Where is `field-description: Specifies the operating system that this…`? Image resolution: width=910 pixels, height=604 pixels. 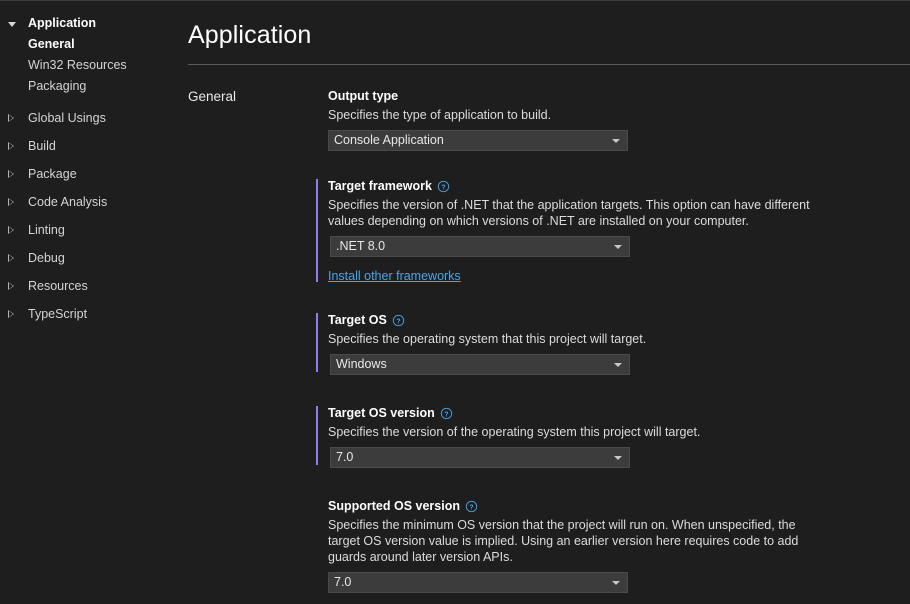
field-description: Specifies the operating system that this… is located at coordinates (487, 339).